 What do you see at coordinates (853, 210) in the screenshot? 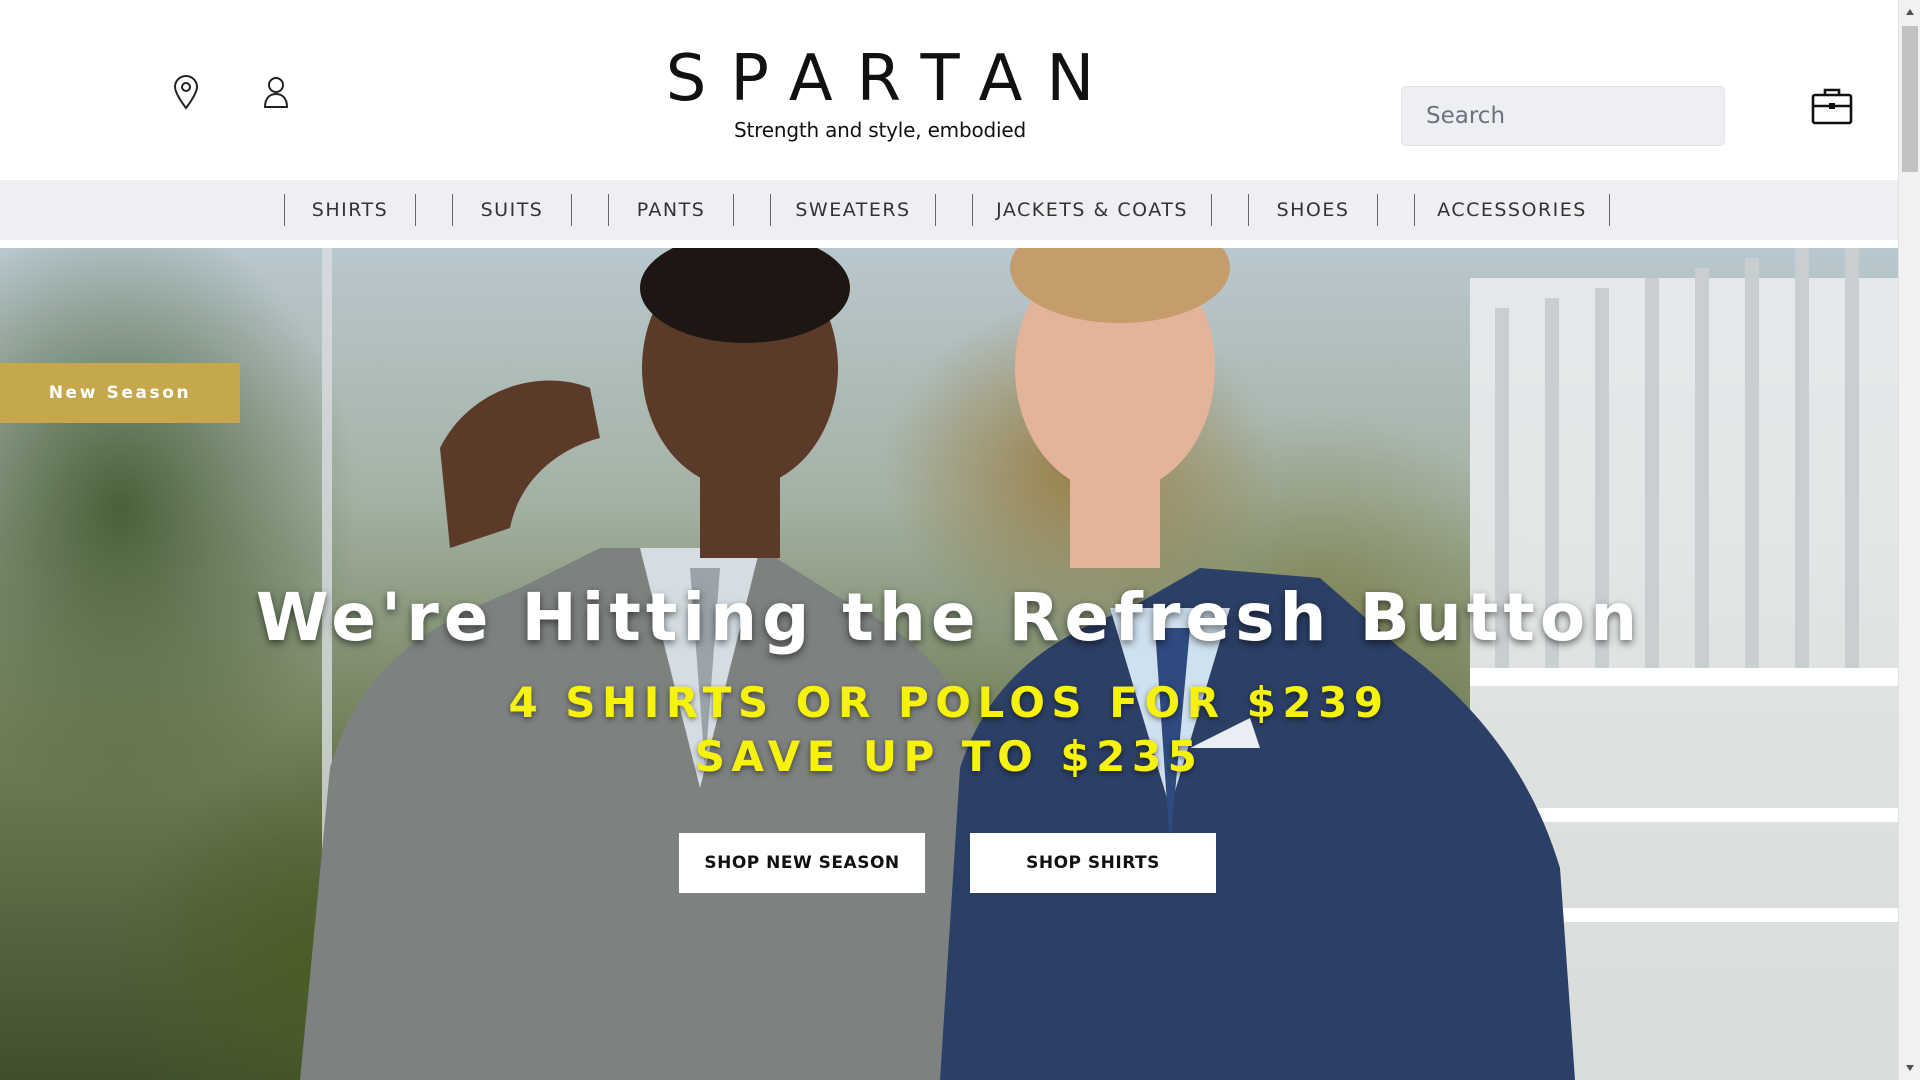
I see `nav-item-sweaters: SWEATERS` at bounding box center [853, 210].